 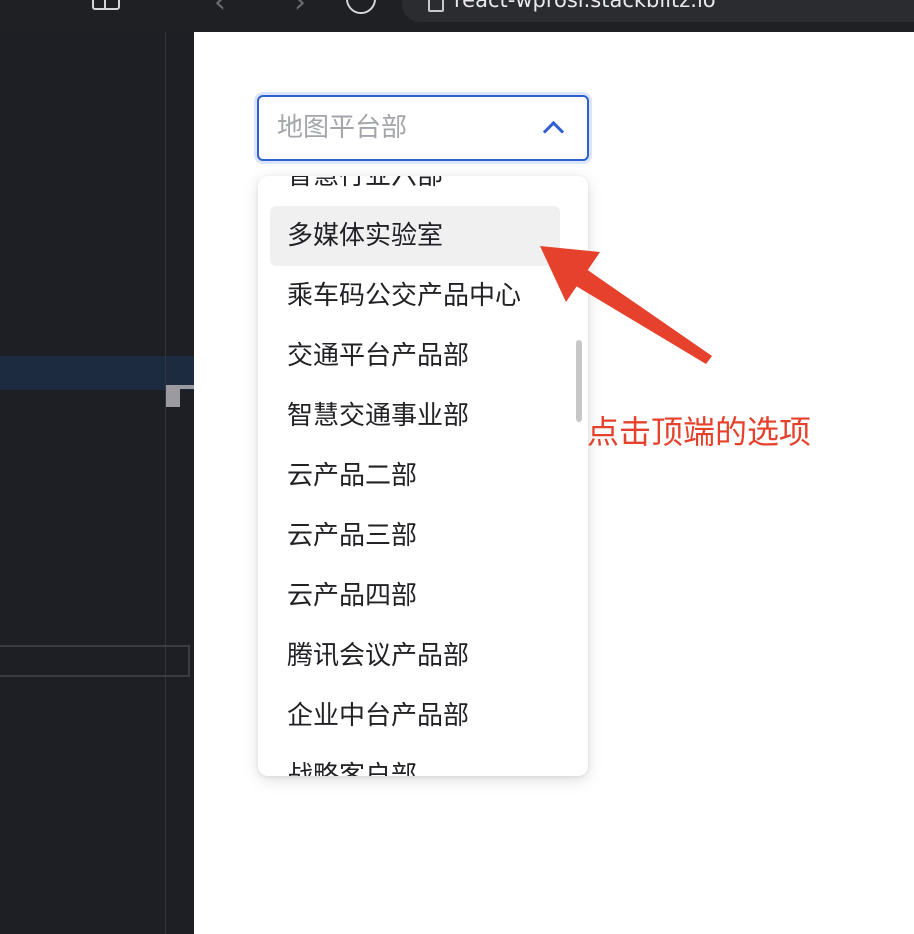 I want to click on editor-divider, so click(x=165, y=483).